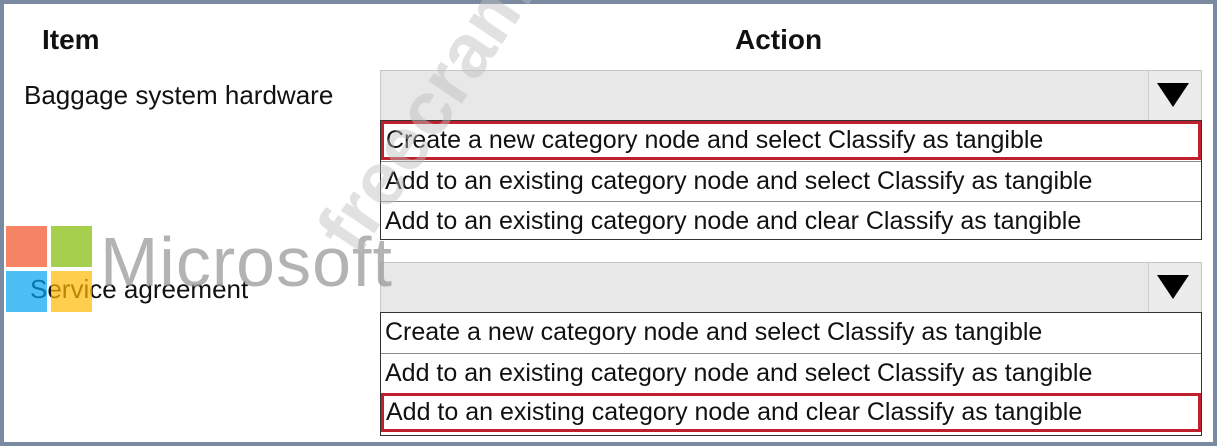  What do you see at coordinates (26, 246) in the screenshot?
I see `logo-square-red` at bounding box center [26, 246].